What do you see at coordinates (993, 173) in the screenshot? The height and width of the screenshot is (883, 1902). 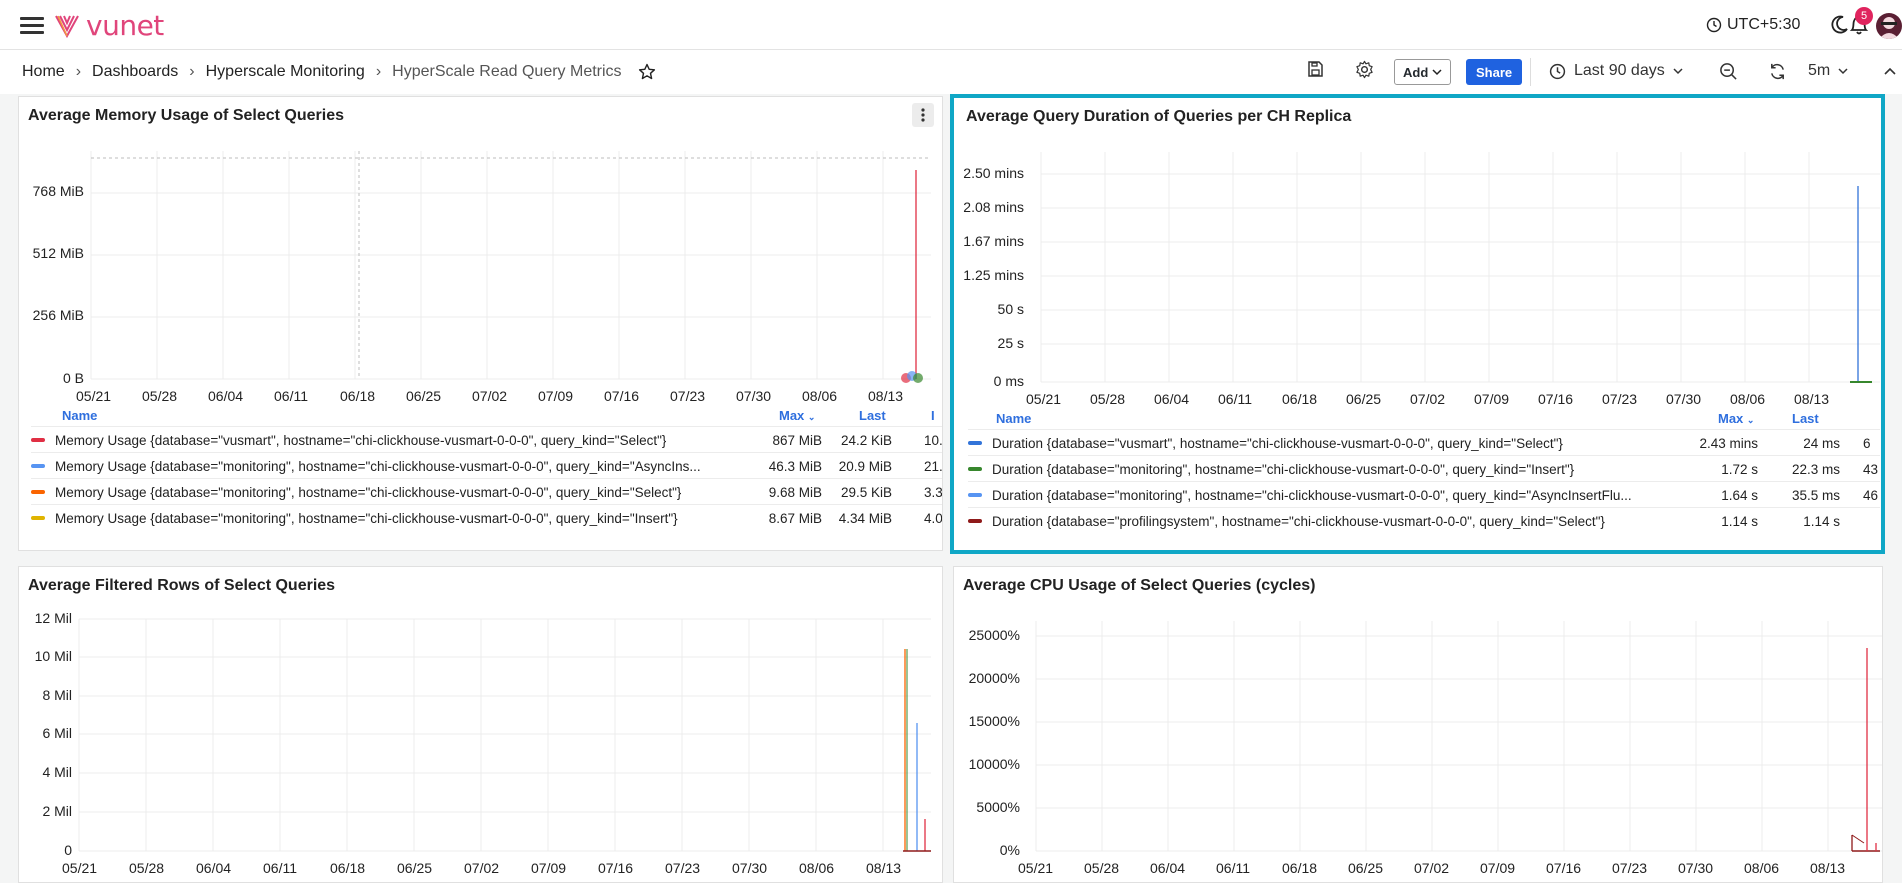 I see `y-tick: 2.50 mins` at bounding box center [993, 173].